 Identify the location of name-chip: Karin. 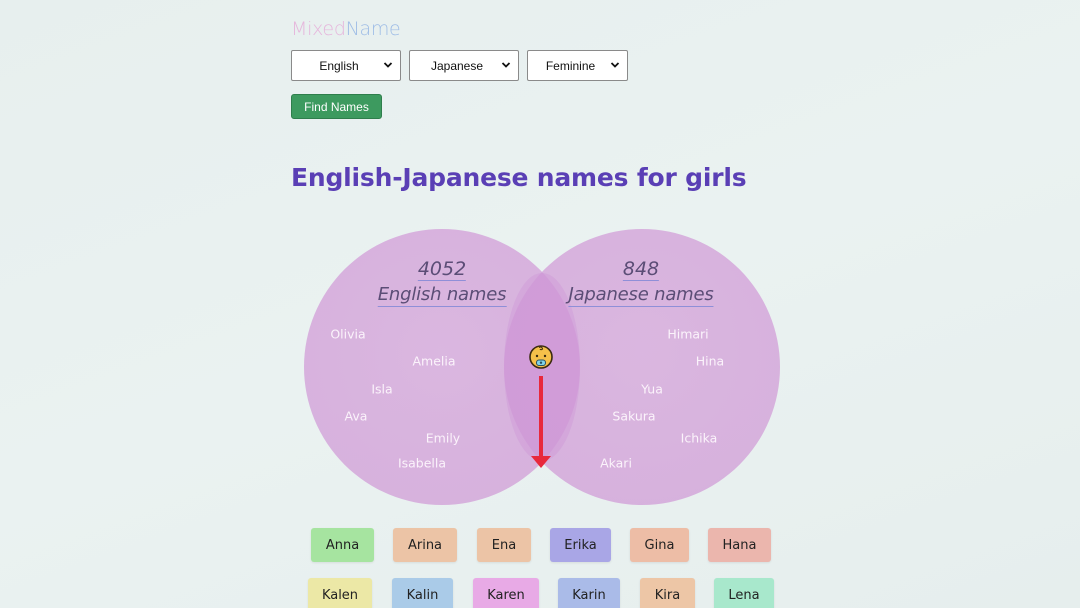
(589, 593).